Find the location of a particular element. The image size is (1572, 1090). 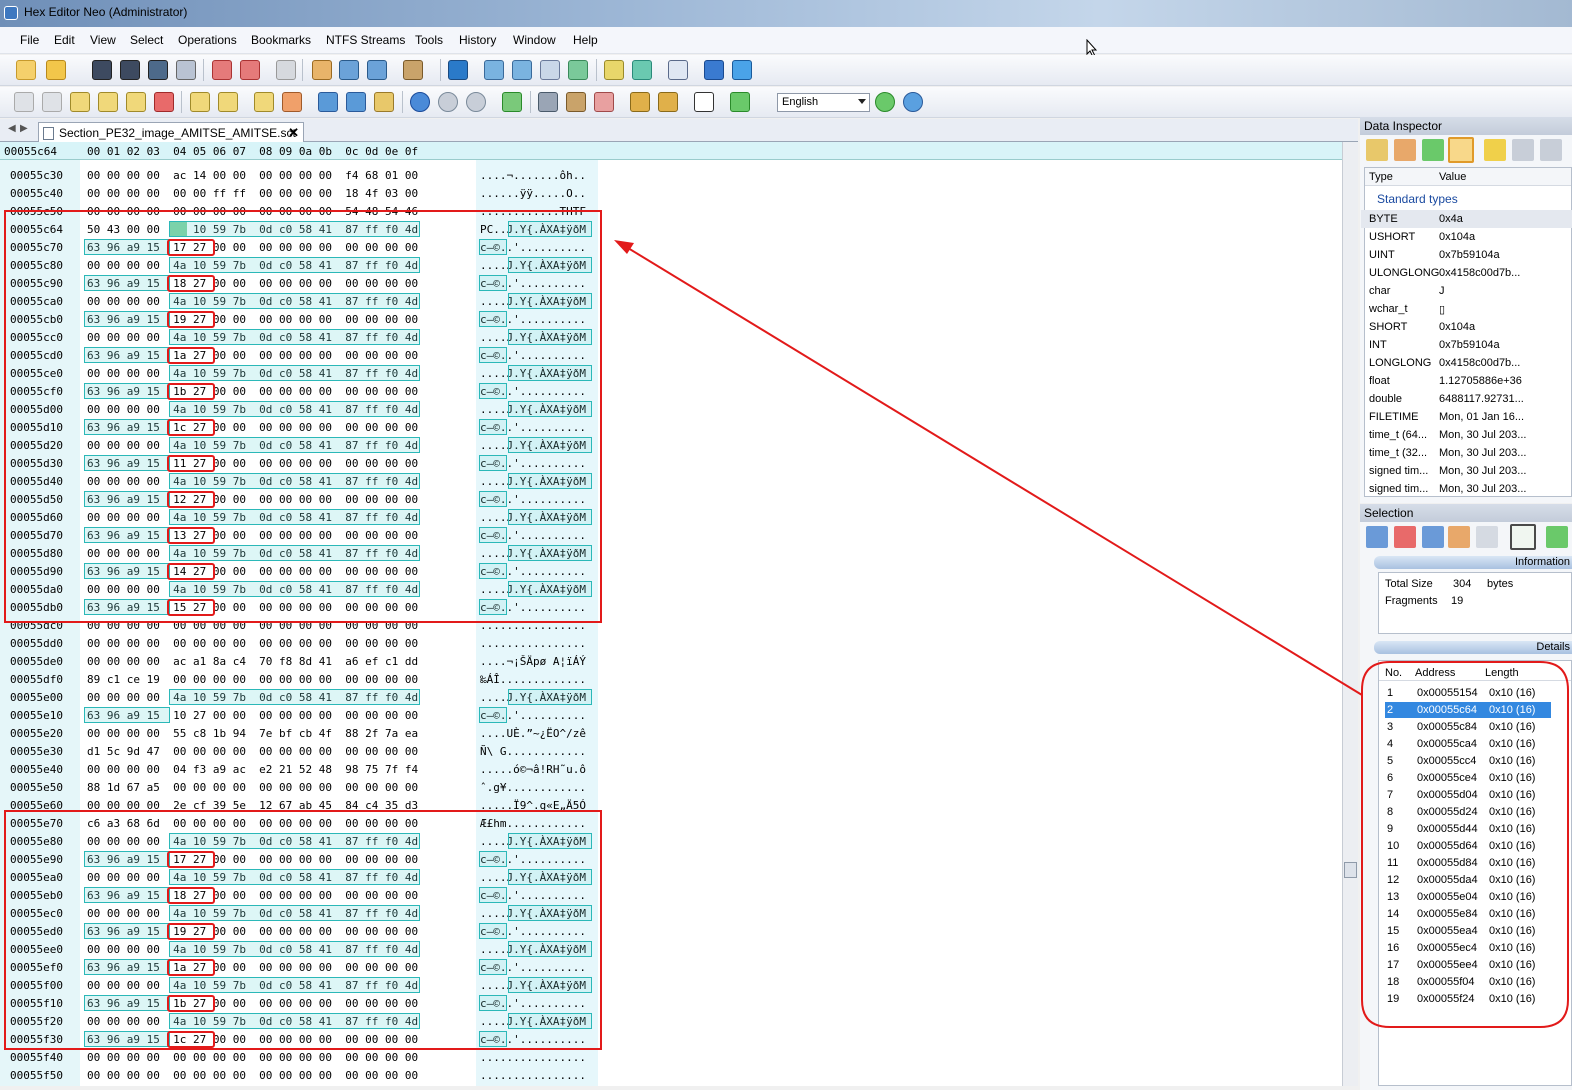

annotation-box-top is located at coordinates (303, 416).